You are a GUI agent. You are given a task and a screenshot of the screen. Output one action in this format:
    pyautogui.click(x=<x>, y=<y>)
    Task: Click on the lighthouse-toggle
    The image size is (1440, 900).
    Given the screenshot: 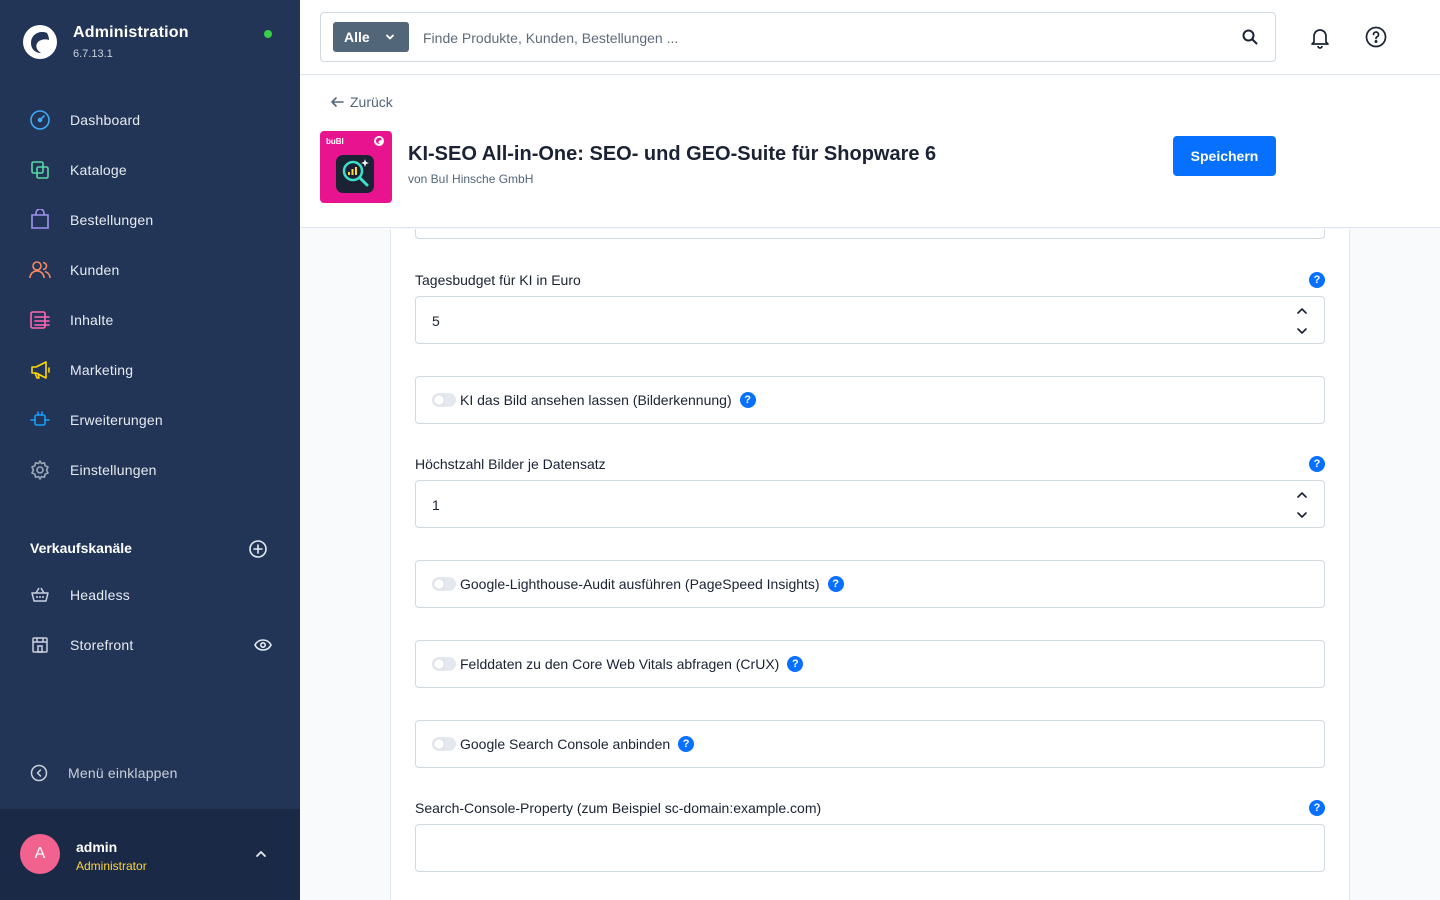 What is the action you would take?
    pyautogui.click(x=444, y=584)
    